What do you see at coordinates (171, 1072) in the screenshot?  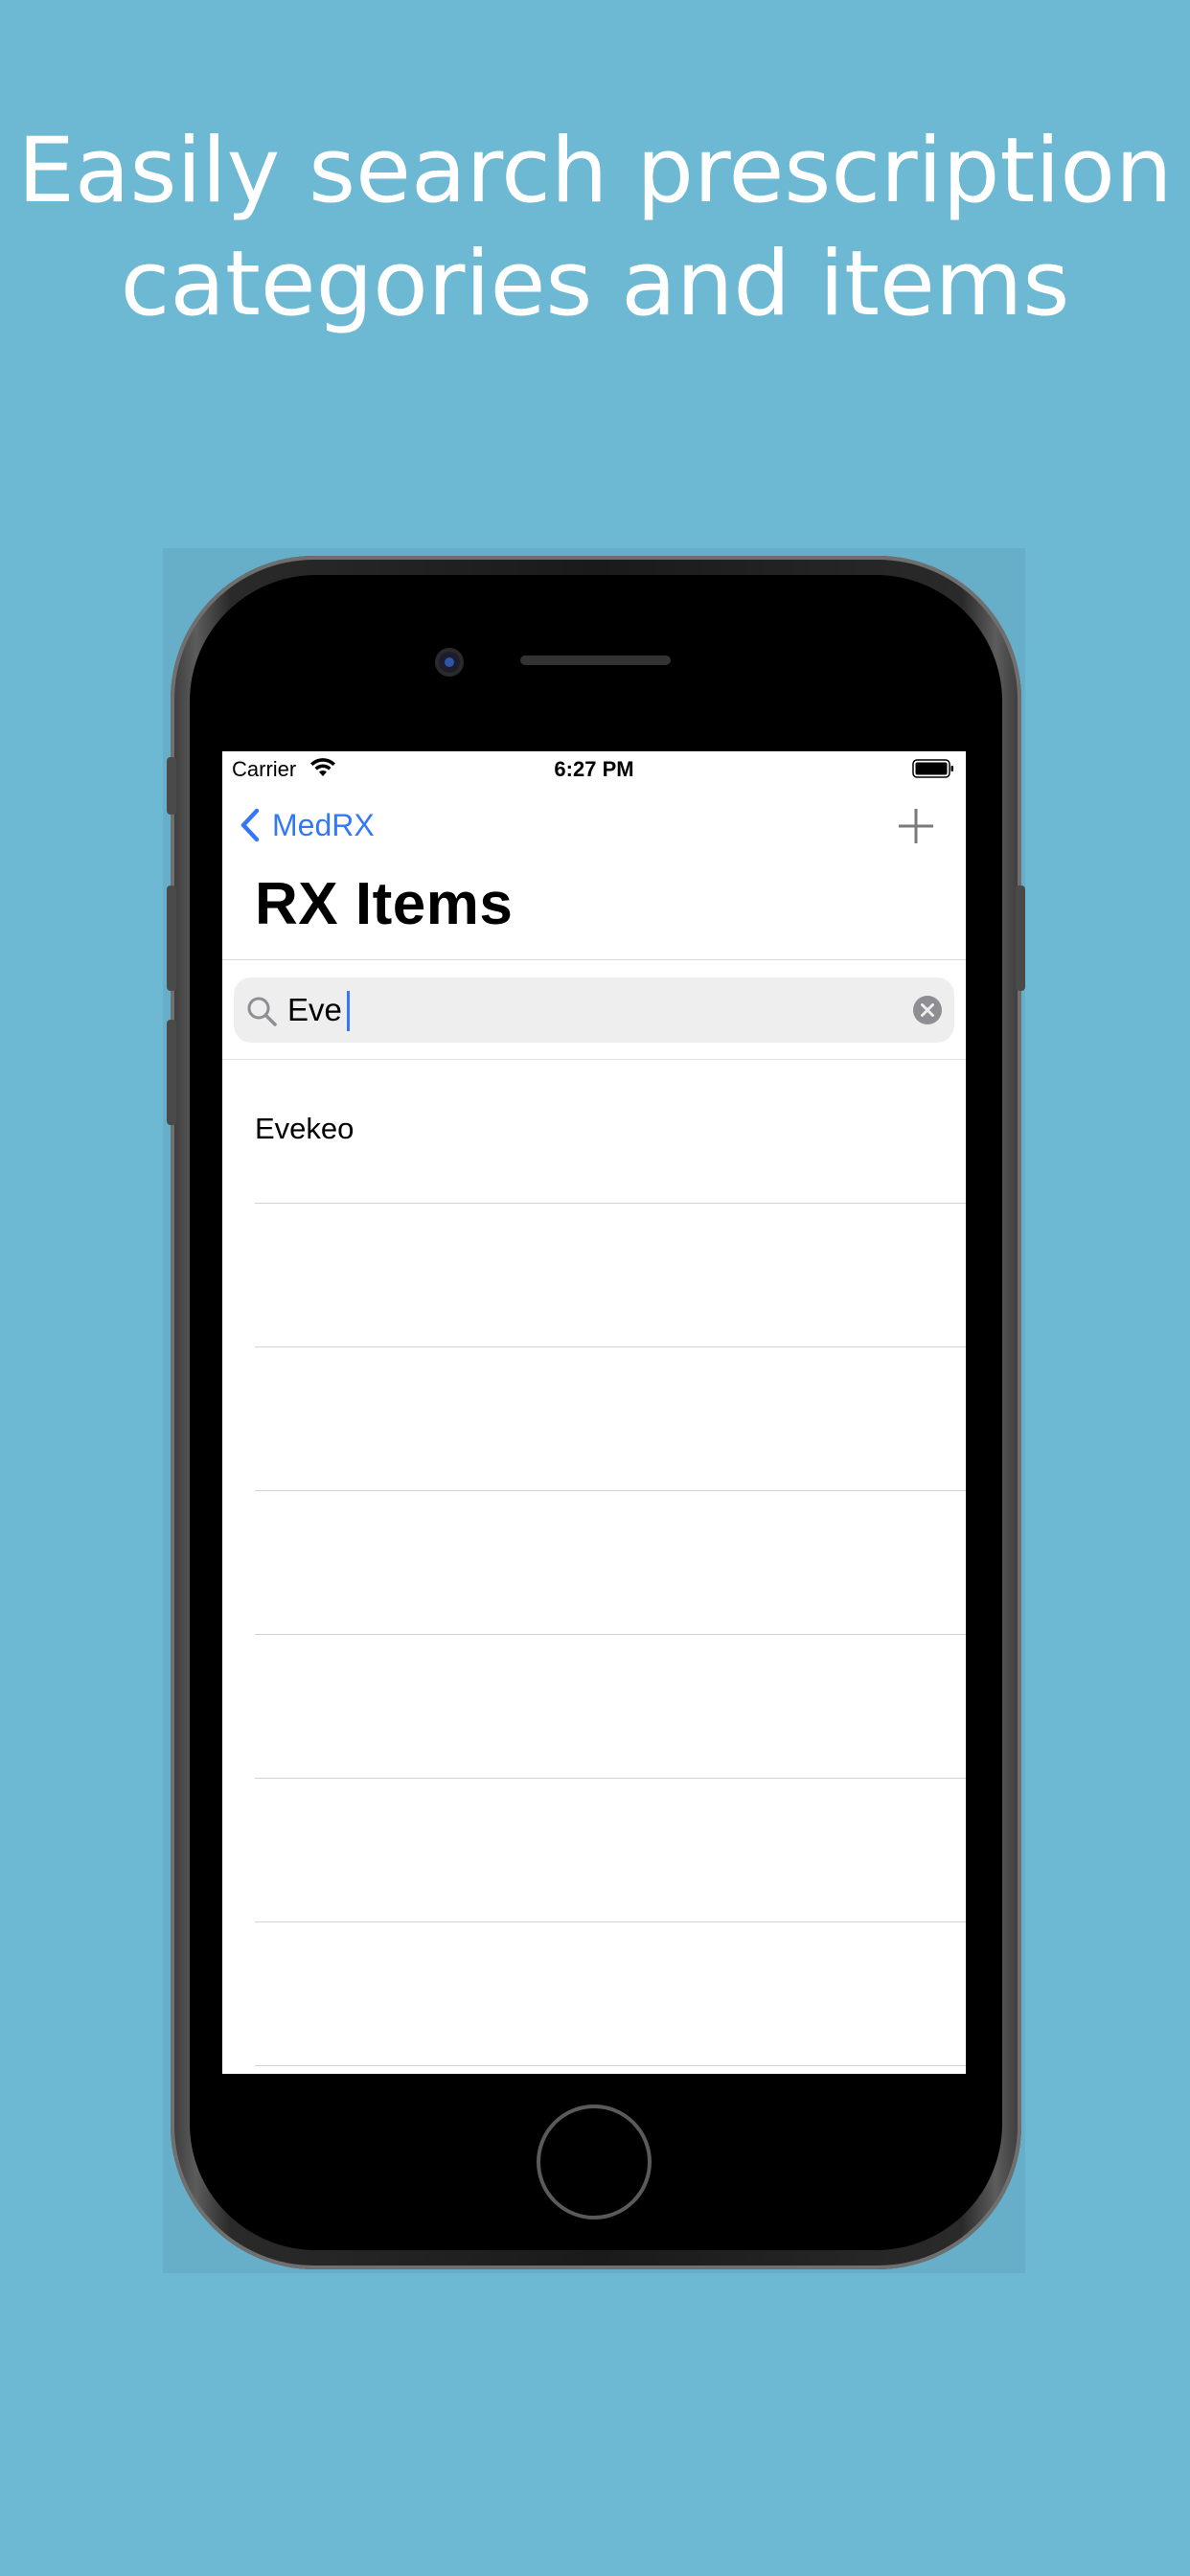 I see `volume-down-button` at bounding box center [171, 1072].